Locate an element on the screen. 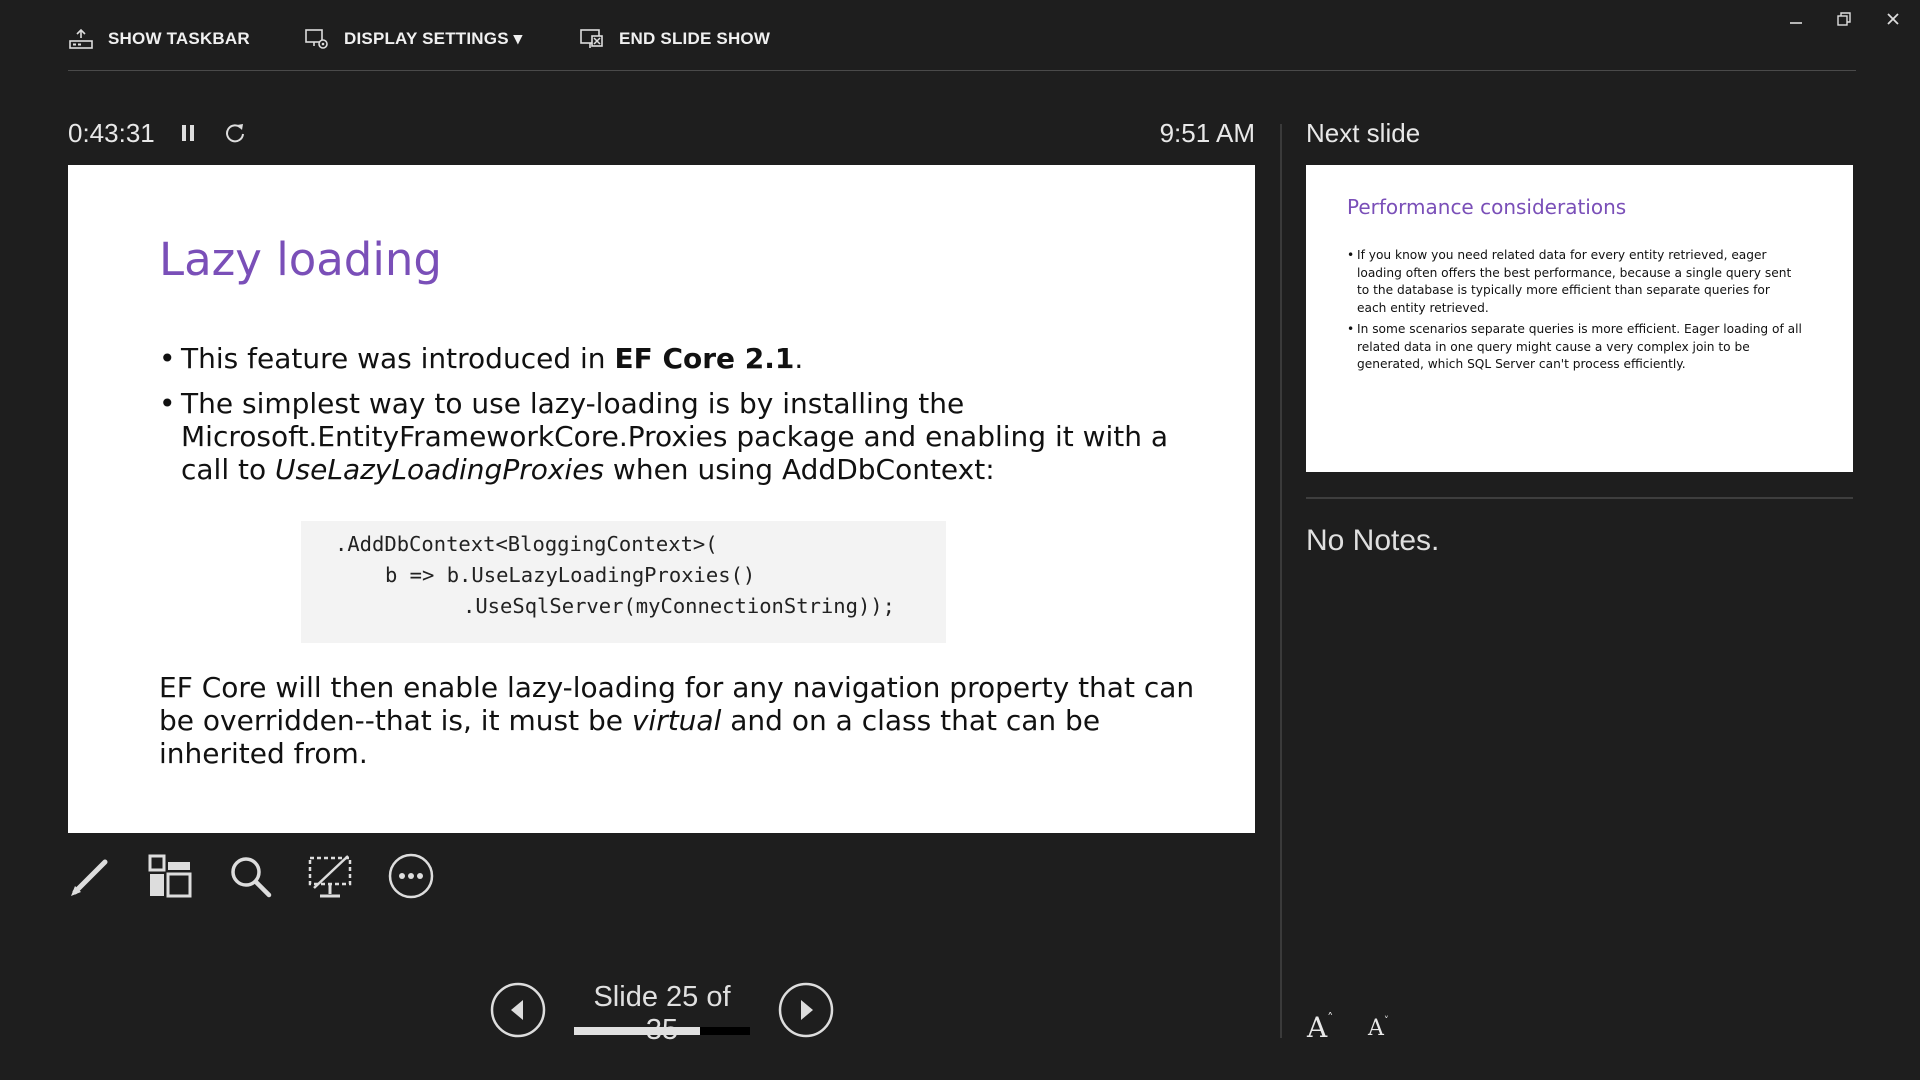  minimize-icon is located at coordinates (1796, 19).